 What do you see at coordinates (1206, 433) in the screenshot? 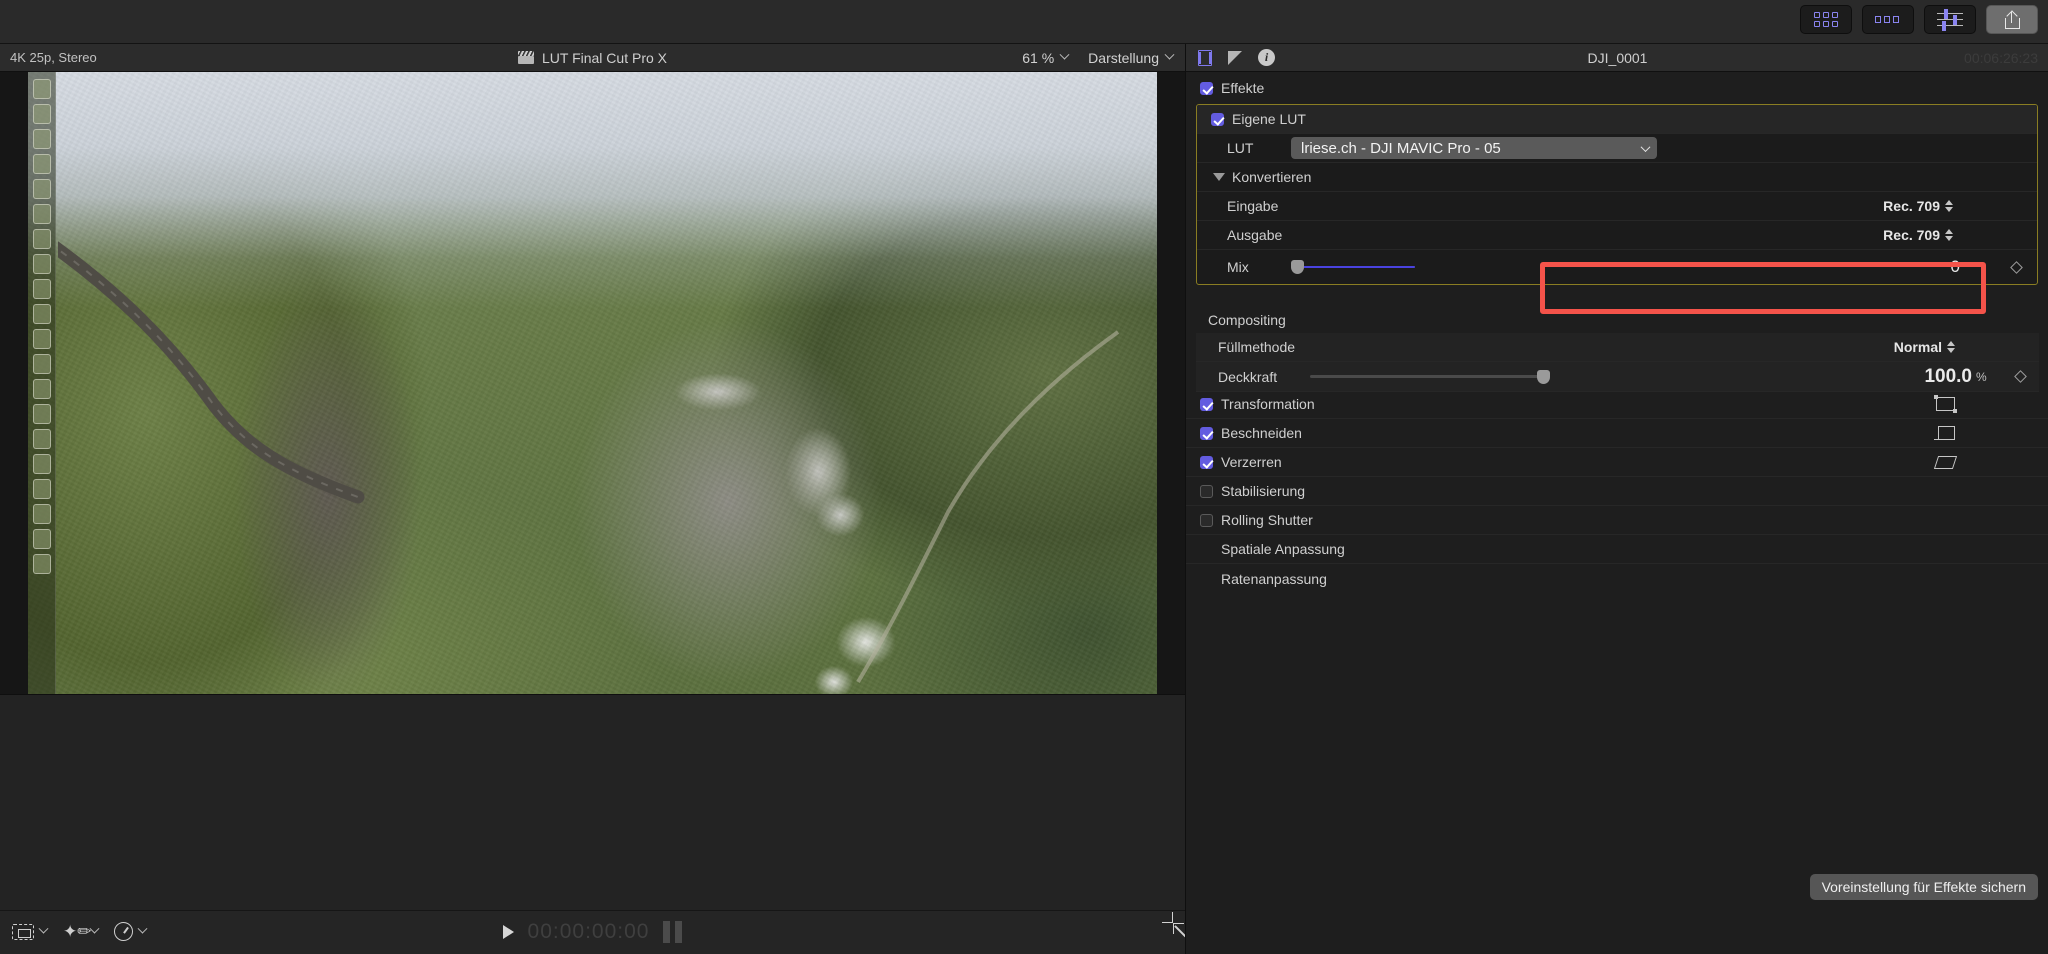
I see `beschneiden-checkbox` at bounding box center [1206, 433].